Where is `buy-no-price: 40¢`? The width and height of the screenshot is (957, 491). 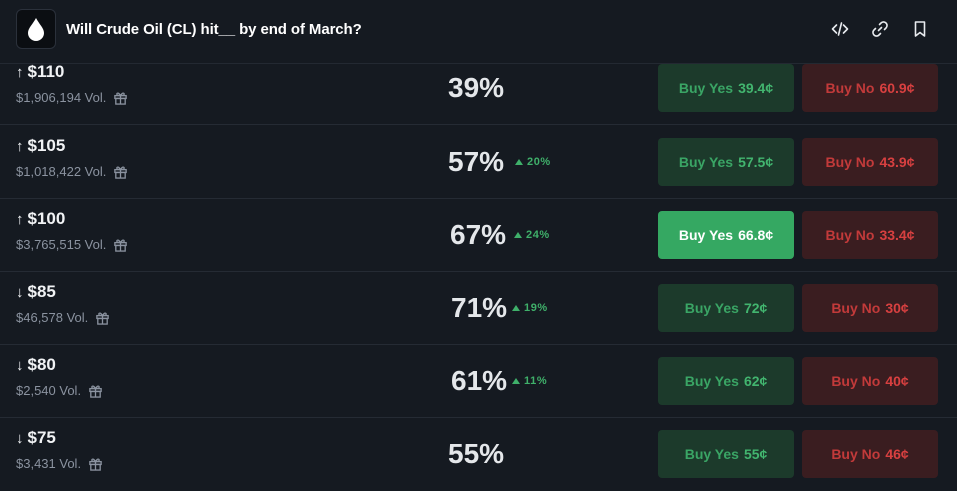
buy-no-price: 40¢ is located at coordinates (897, 381).